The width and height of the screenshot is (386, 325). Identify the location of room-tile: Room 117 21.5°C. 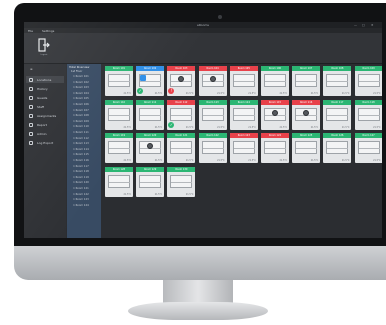
(337, 114).